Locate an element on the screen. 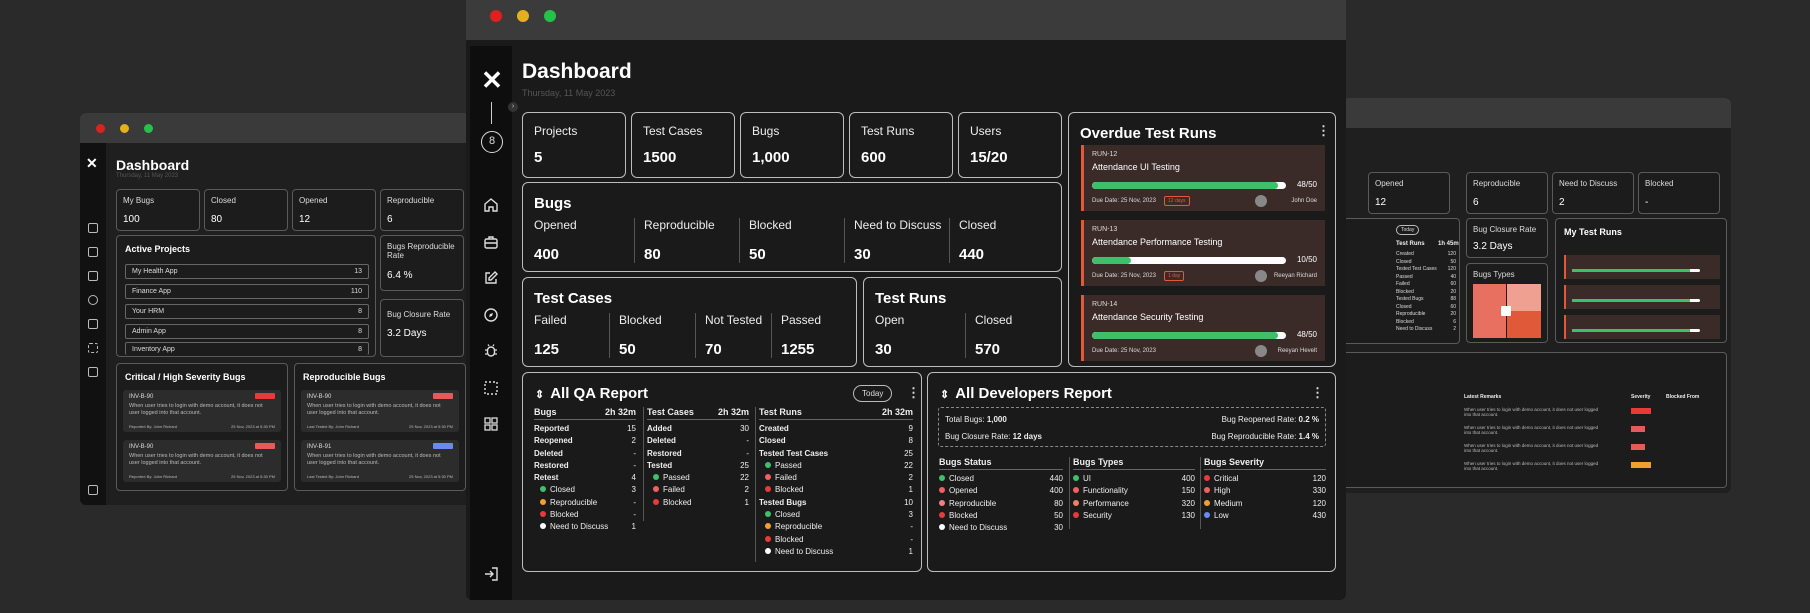 The width and height of the screenshot is (1810, 613). row-label: Closed is located at coordinates (1404, 306).